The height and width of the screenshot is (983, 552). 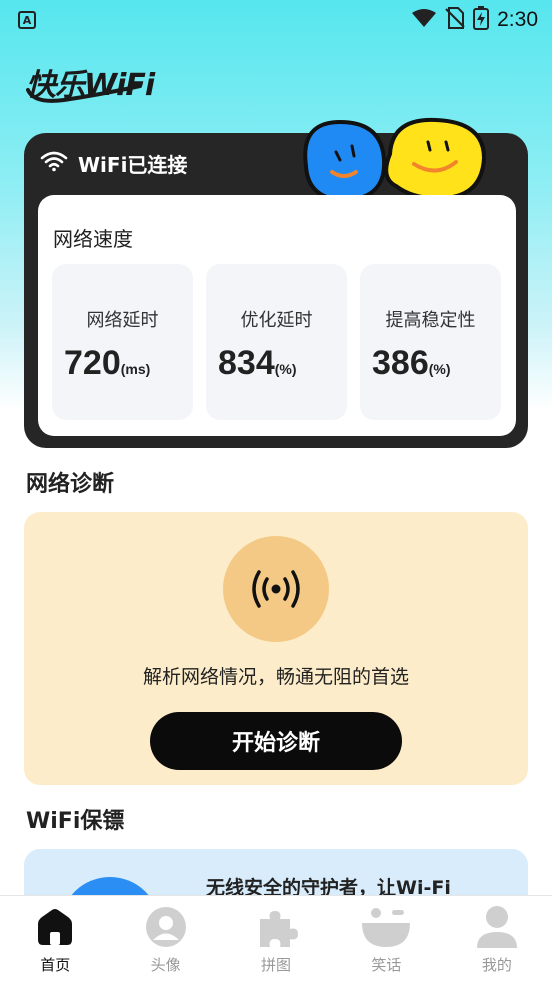 What do you see at coordinates (75, 821) in the screenshot?
I see `guard-section-title: WiFi保镖` at bounding box center [75, 821].